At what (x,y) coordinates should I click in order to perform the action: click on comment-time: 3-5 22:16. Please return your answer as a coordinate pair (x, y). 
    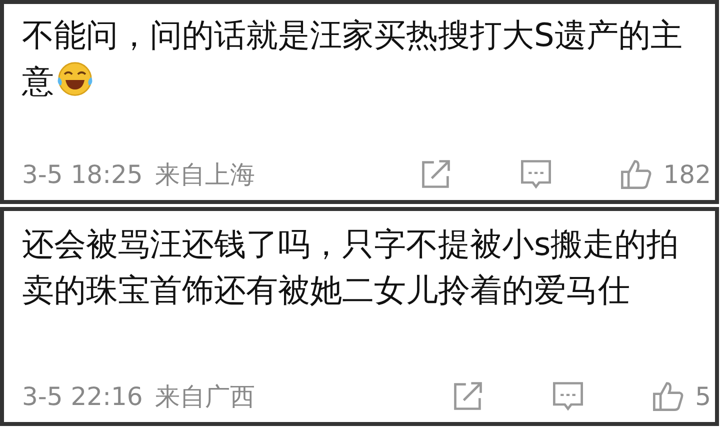
    Looking at the image, I should click on (82, 396).